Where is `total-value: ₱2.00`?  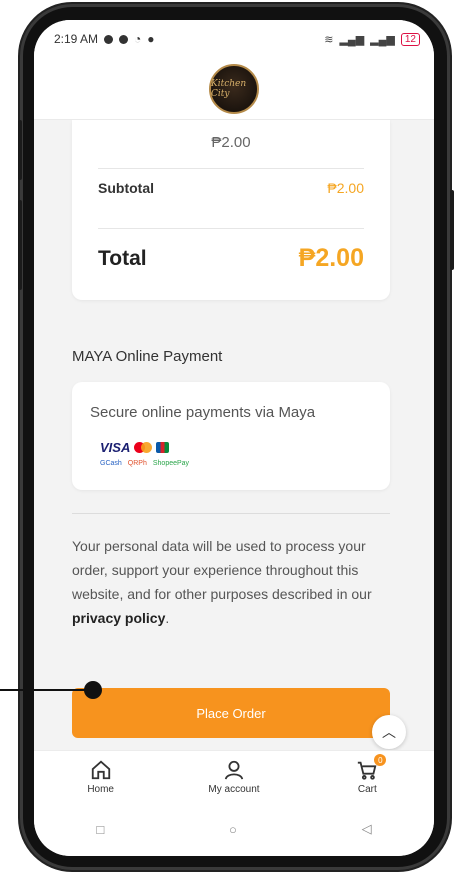
total-value: ₱2.00 is located at coordinates (331, 258).